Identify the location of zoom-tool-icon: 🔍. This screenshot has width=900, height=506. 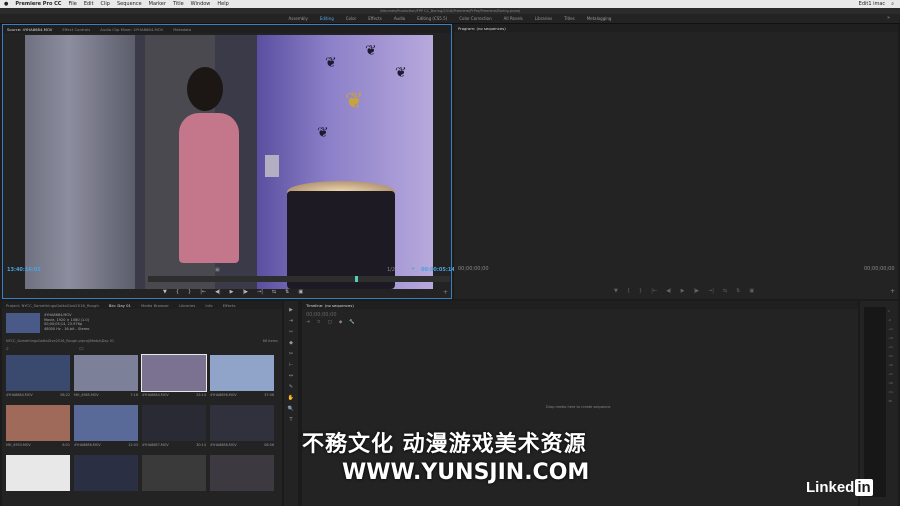
(291, 409).